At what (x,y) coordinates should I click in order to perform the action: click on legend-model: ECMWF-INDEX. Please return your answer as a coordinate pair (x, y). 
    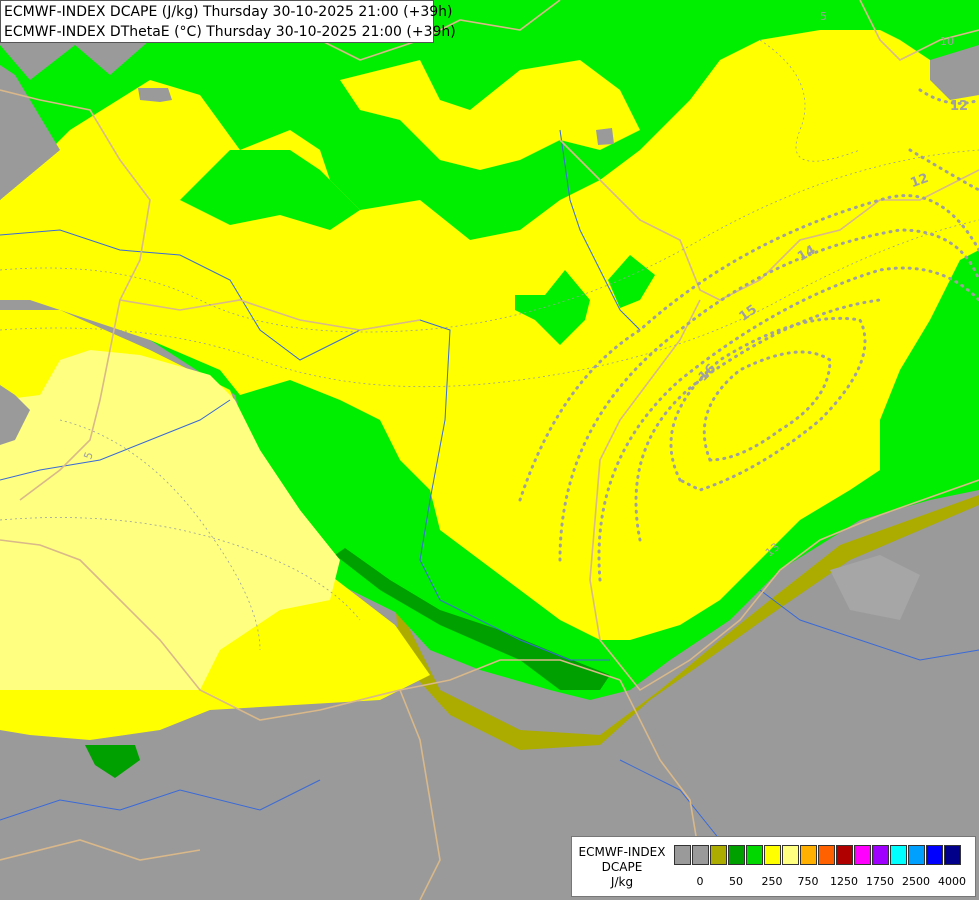
    Looking at the image, I should click on (622, 852).